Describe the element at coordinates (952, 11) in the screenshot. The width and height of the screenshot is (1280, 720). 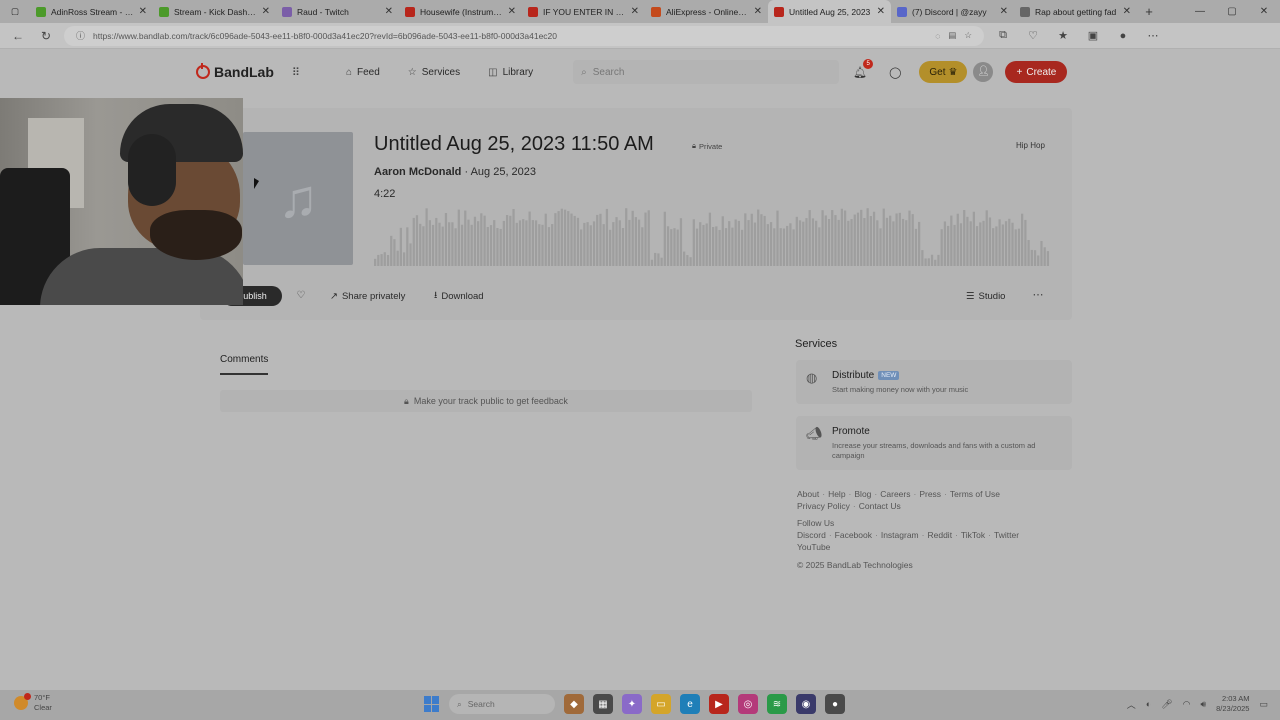
I see `browser-tab: (7) Discord | @zayy ✕` at that location.